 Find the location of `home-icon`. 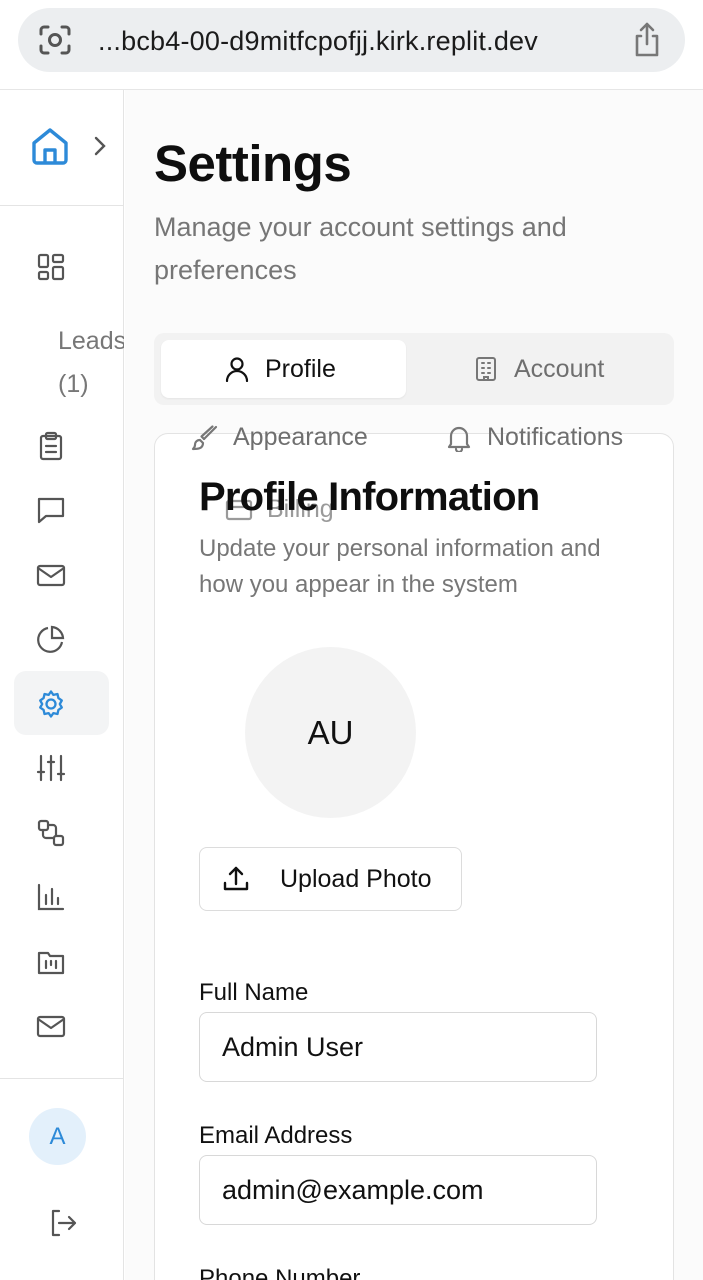

home-icon is located at coordinates (50, 146).